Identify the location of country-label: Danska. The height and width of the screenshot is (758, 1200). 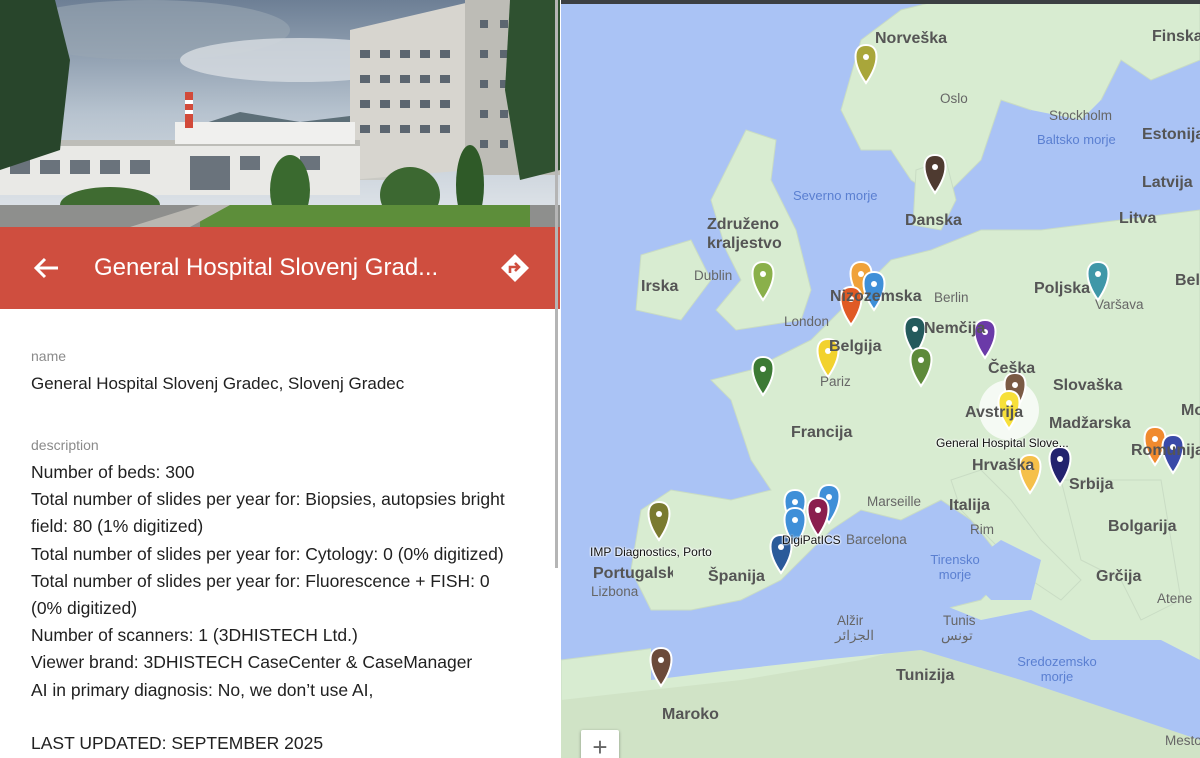
(933, 220).